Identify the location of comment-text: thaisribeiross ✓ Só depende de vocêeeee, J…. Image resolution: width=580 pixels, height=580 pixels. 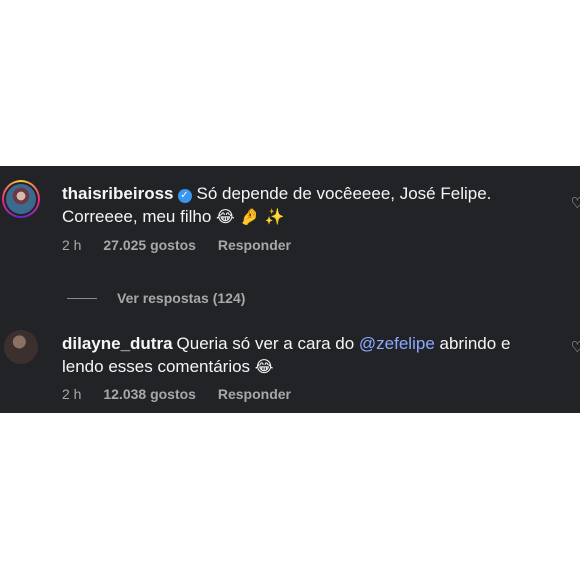
(302, 205).